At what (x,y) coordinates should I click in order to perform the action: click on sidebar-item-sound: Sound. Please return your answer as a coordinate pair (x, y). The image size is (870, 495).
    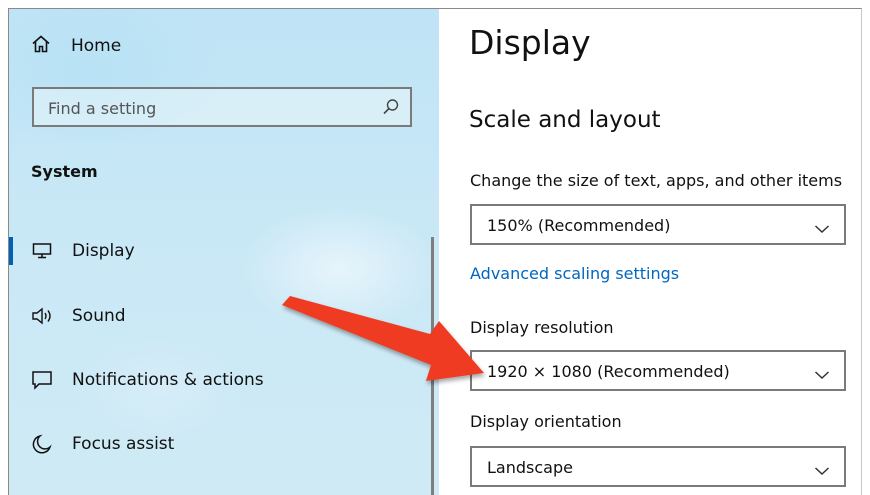
    Looking at the image, I should click on (219, 316).